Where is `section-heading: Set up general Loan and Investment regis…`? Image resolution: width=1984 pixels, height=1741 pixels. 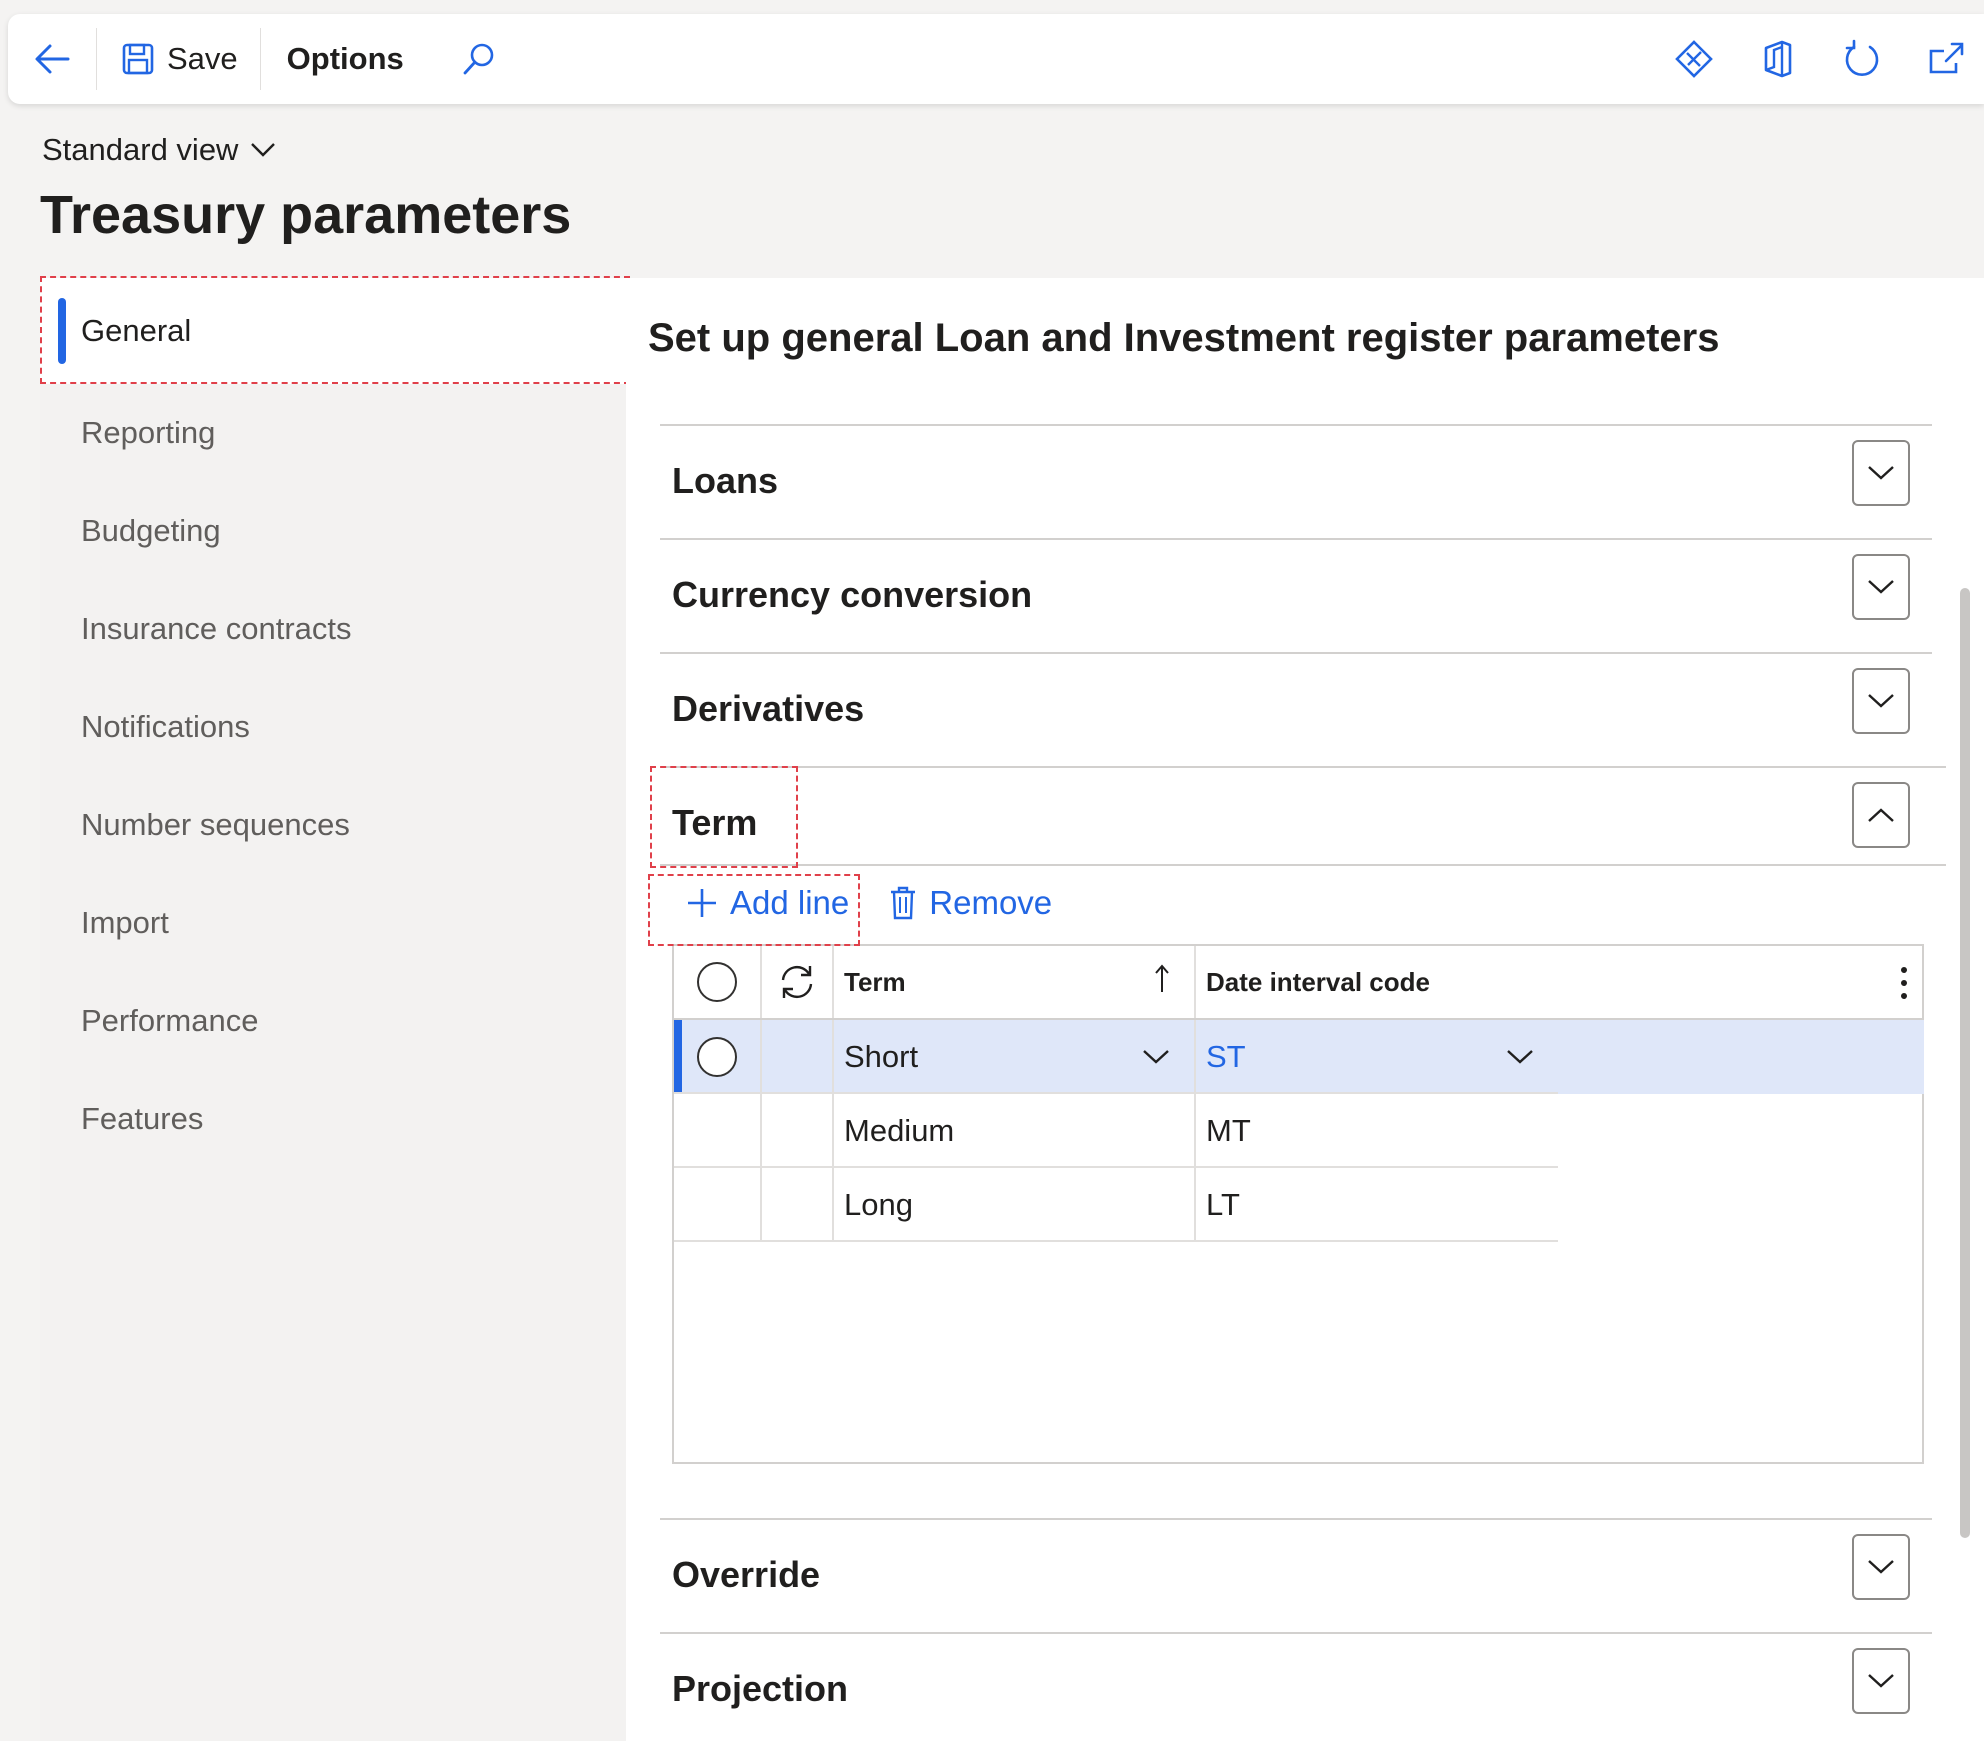 section-heading: Set up general Loan and Investment regis… is located at coordinates (1184, 338).